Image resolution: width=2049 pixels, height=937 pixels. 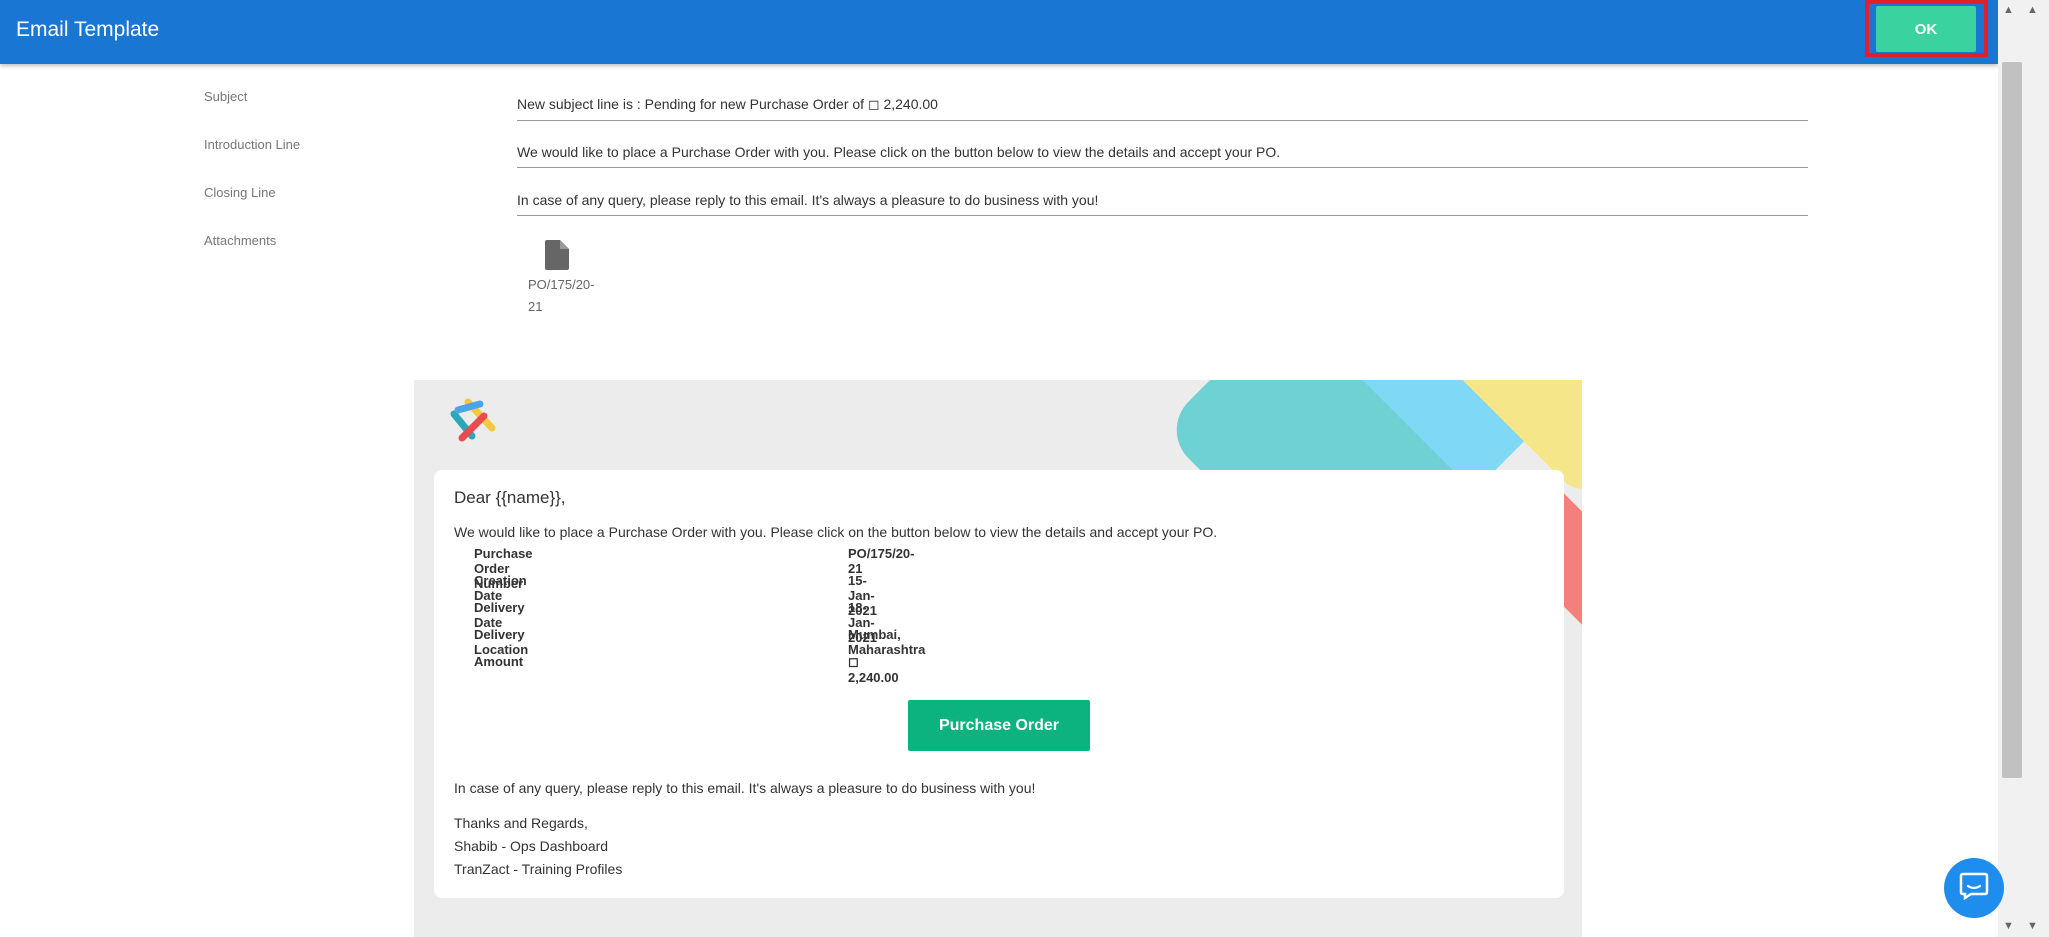 I want to click on introduction-line-label: Introduction Line, so click(x=252, y=144).